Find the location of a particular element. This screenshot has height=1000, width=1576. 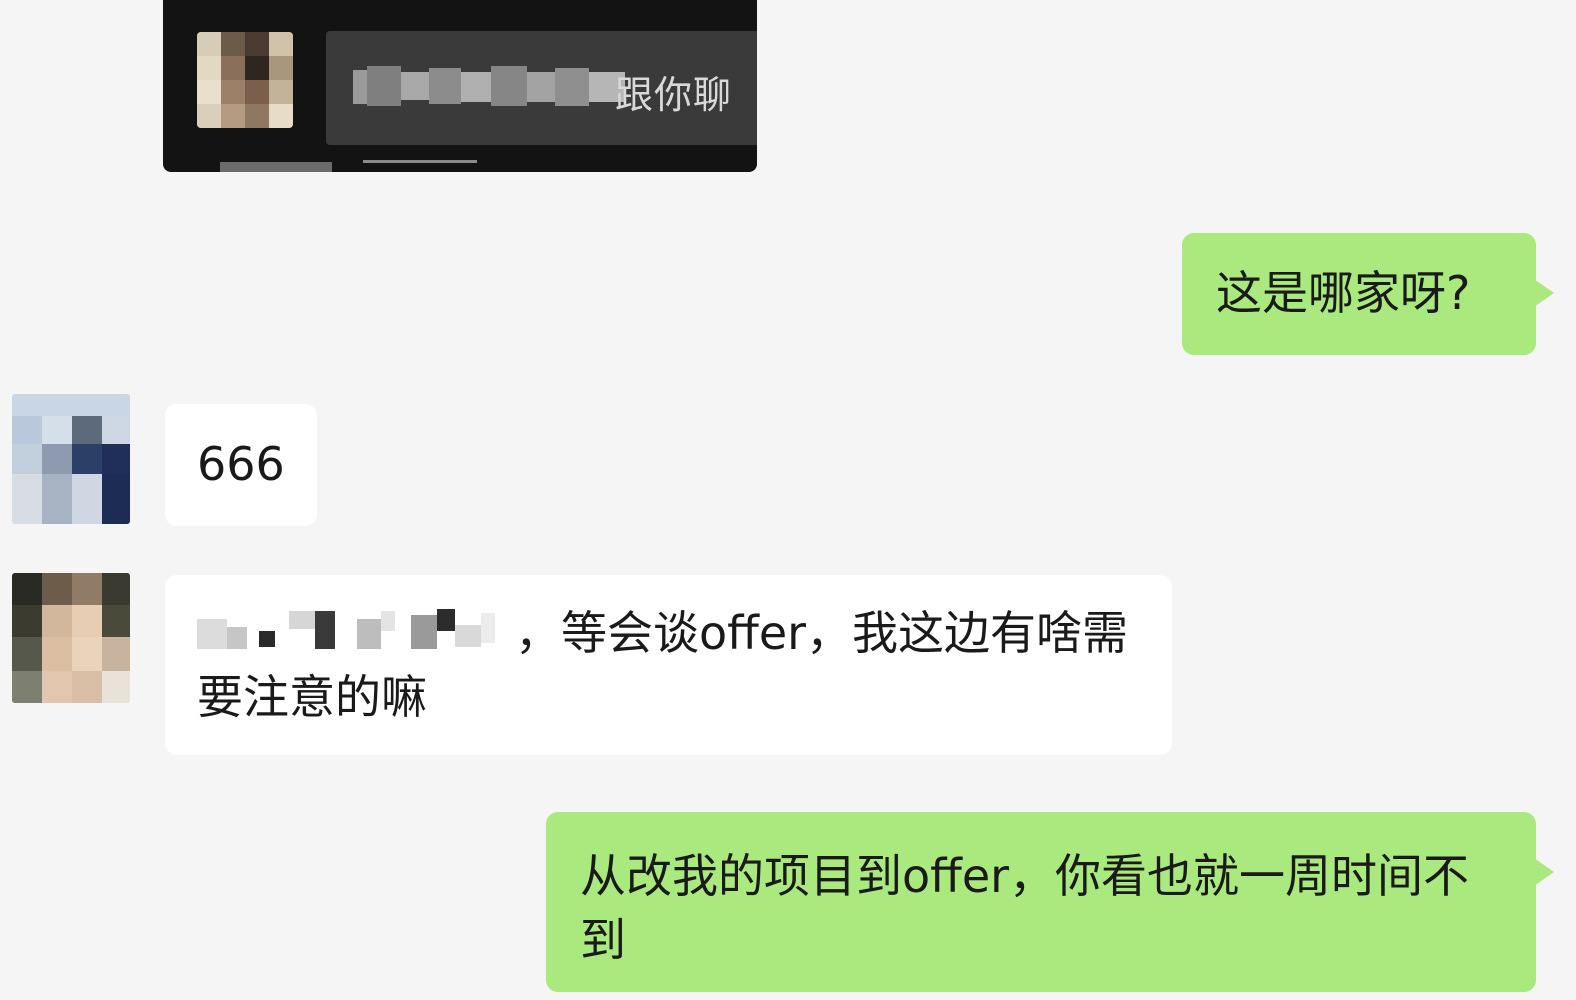

received-message-bubble: ，等会谈offer，我这边有啥需 要注意的嘛 is located at coordinates (668, 665).